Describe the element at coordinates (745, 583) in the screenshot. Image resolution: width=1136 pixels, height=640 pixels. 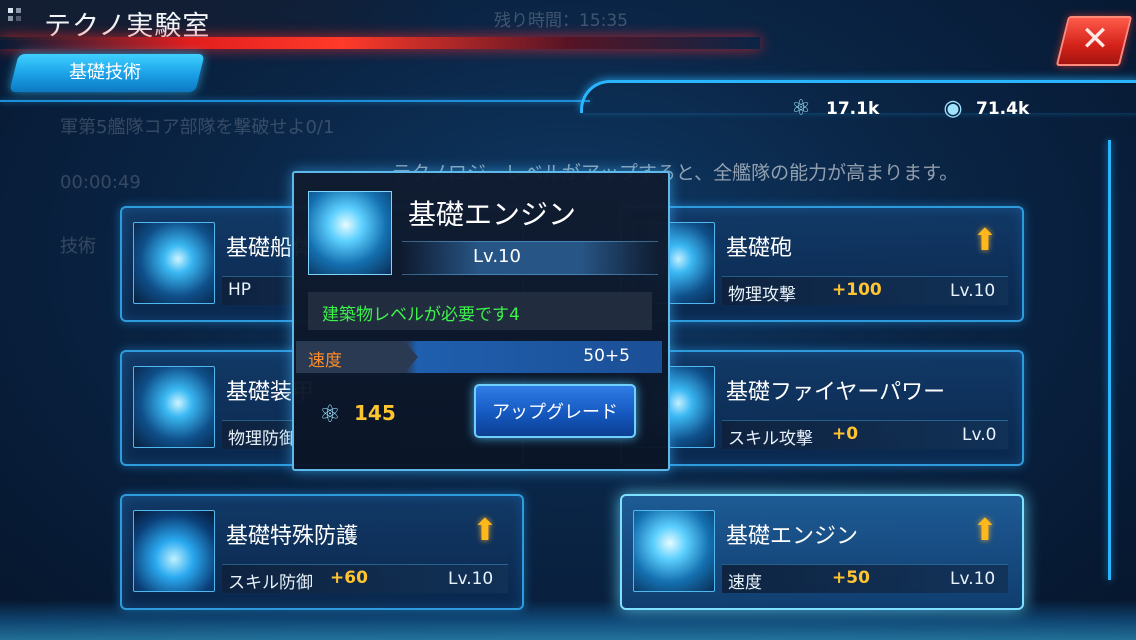
I see `card-stat-name: 速度` at that location.